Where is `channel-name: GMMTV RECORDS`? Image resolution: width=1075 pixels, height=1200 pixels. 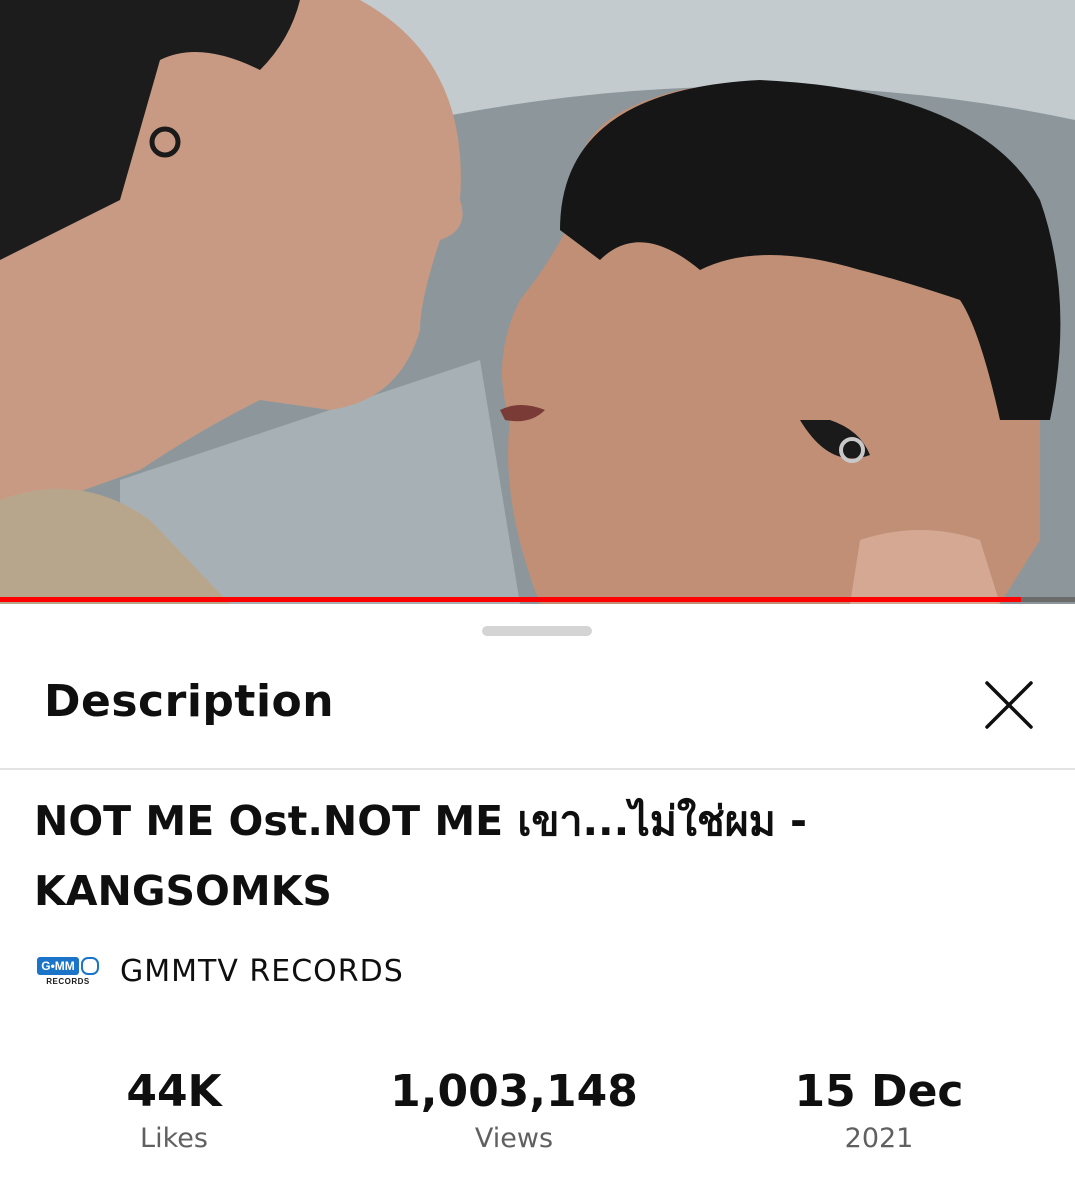 channel-name: GMMTV RECORDS is located at coordinates (262, 971).